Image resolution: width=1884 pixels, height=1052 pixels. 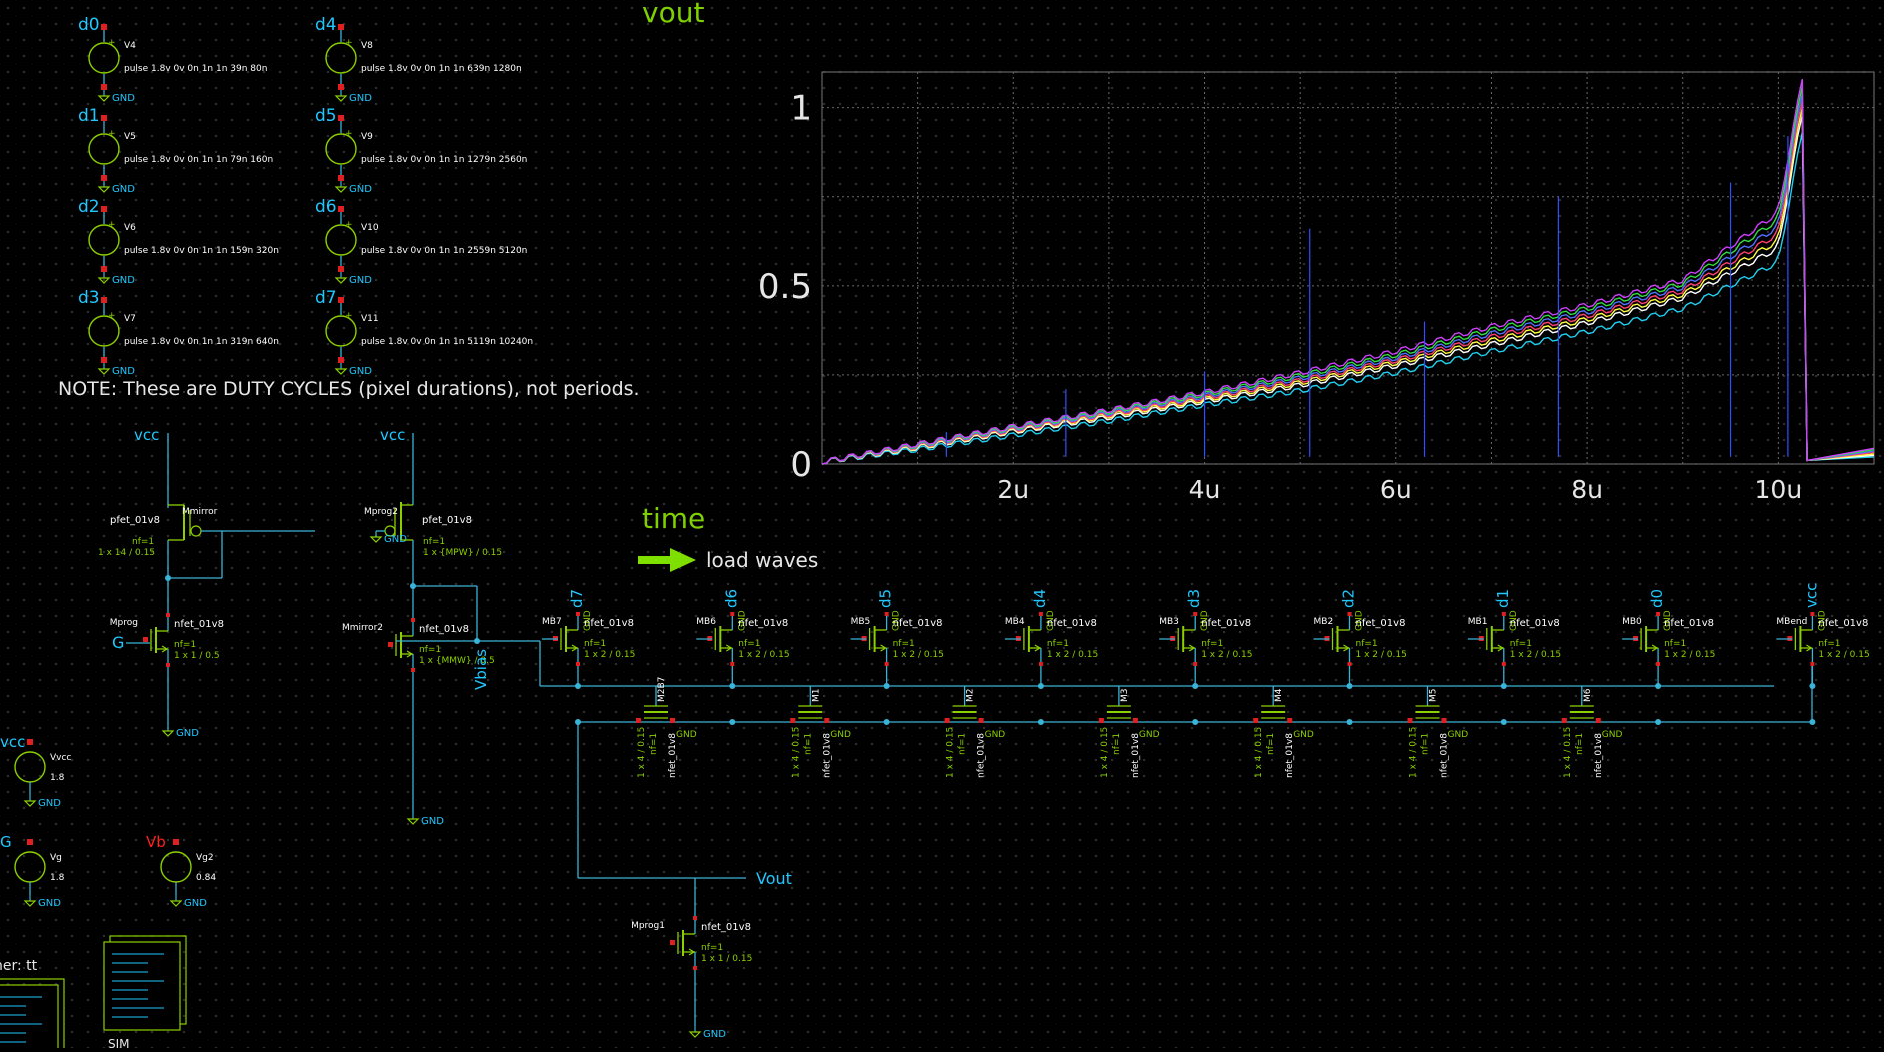 I want to click on voltage-source-symbol, so click(x=176, y=867).